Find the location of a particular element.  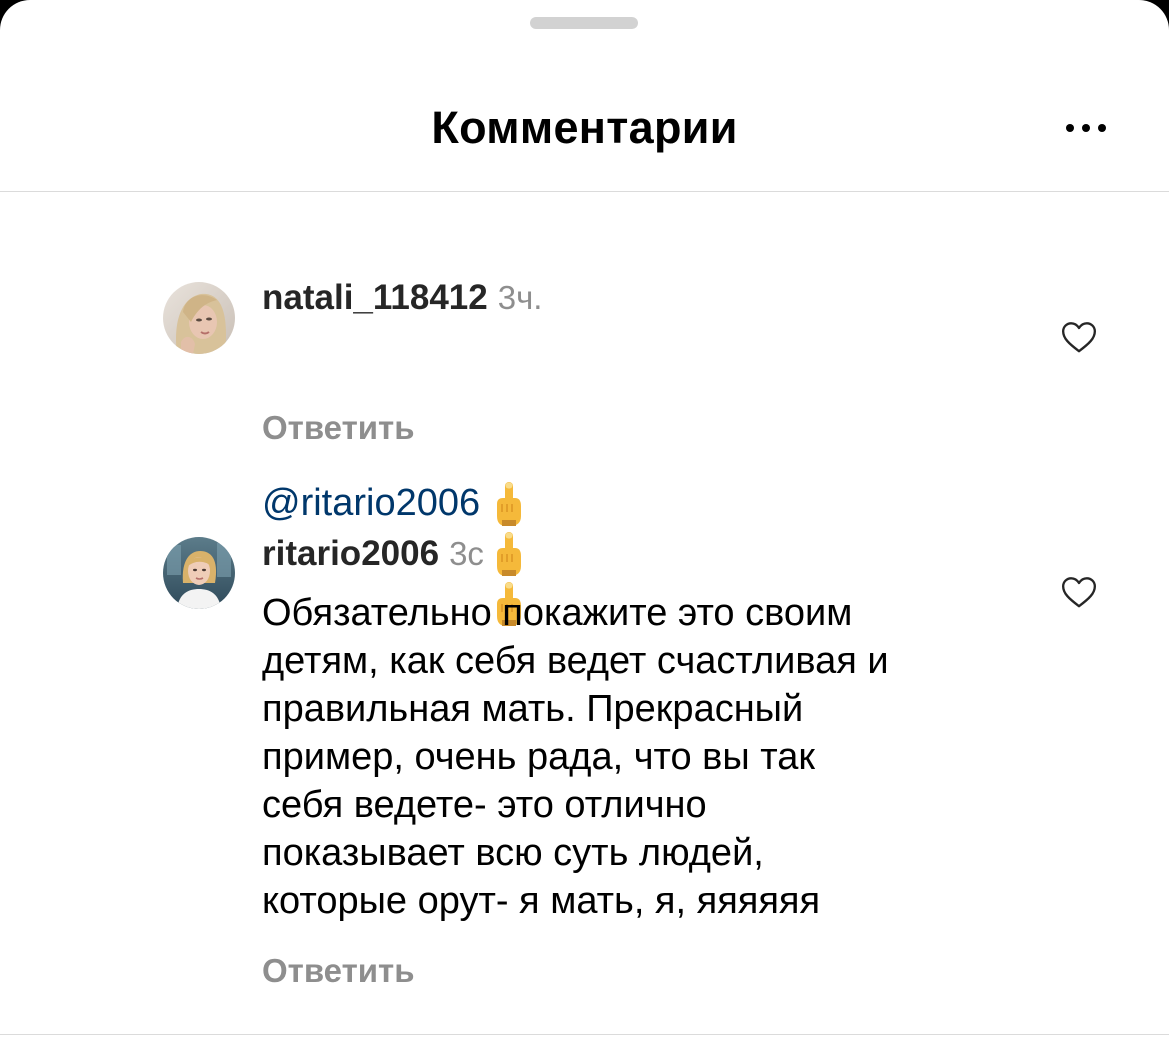

more-options-button is located at coordinates (1086, 128).